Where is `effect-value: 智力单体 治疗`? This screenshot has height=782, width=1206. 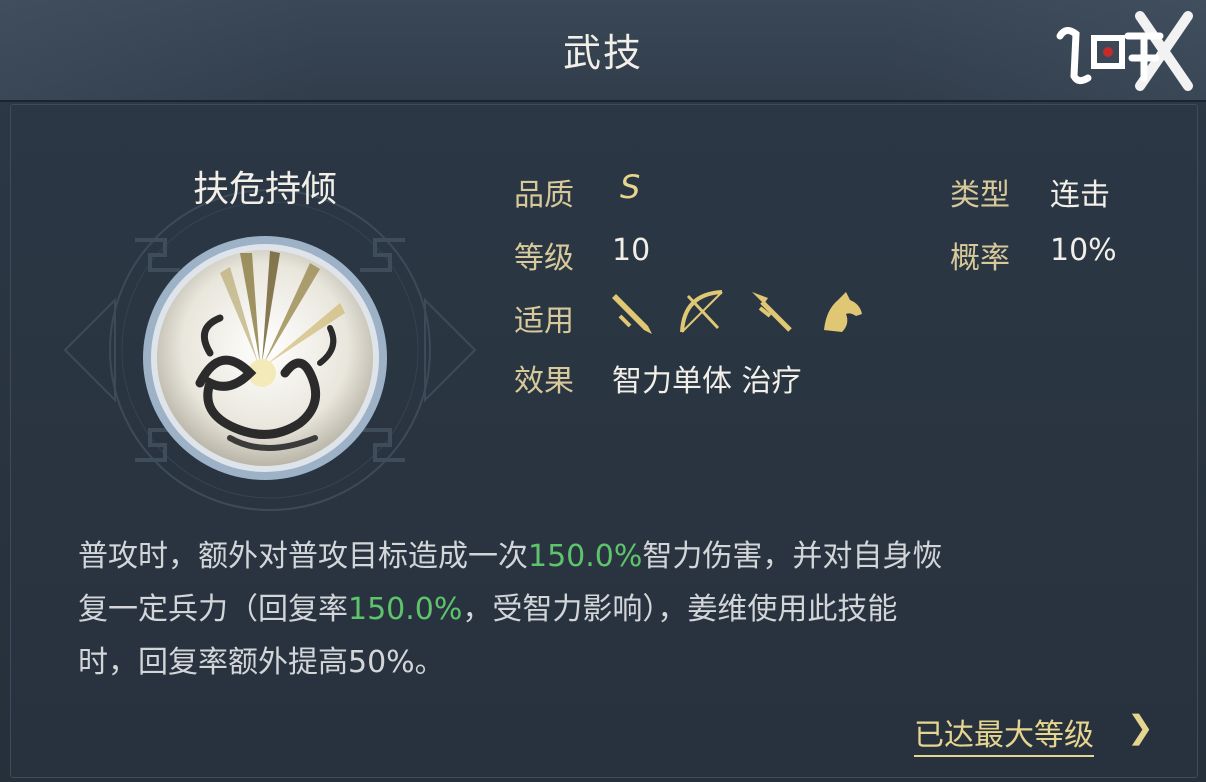 effect-value: 智力单体 治疗 is located at coordinates (707, 381).